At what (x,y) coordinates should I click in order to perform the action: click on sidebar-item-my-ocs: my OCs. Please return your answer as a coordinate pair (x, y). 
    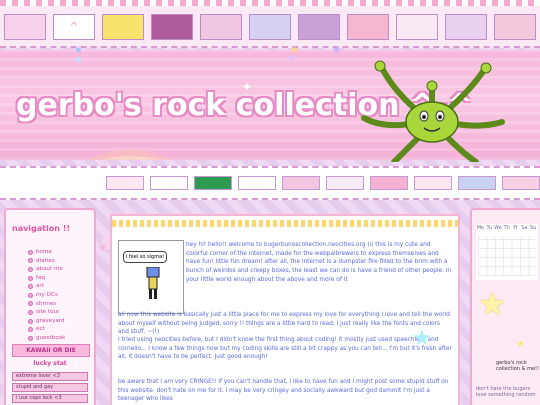
    Looking at the image, I should click on (46, 295).